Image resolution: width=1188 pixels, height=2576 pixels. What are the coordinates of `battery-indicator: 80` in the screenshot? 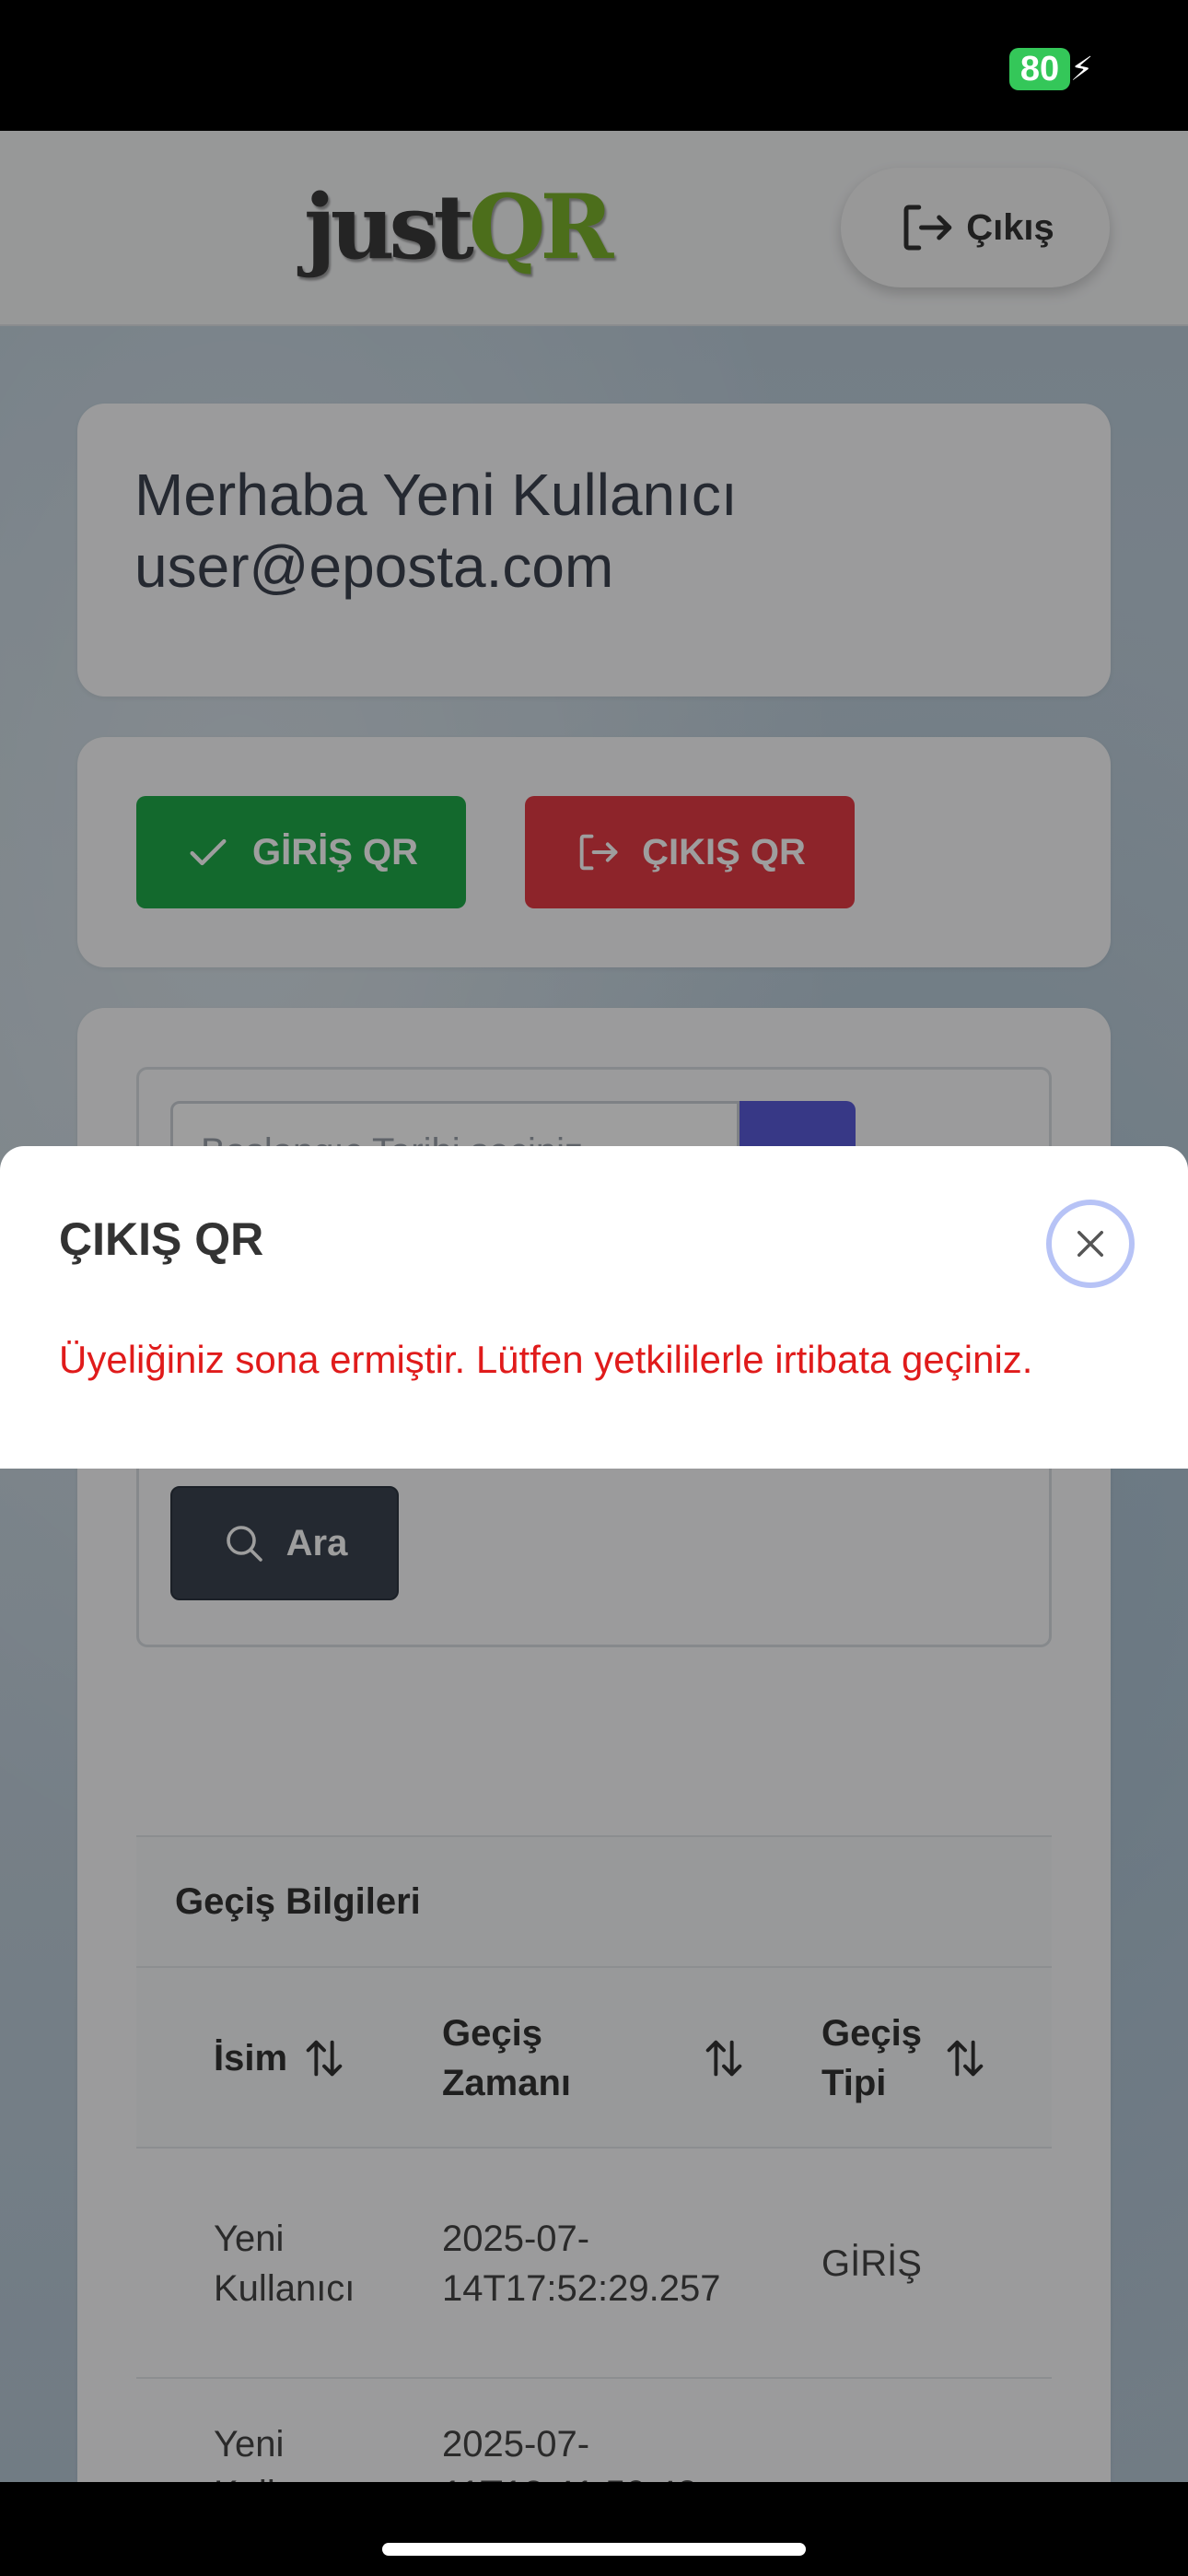 It's located at (1039, 69).